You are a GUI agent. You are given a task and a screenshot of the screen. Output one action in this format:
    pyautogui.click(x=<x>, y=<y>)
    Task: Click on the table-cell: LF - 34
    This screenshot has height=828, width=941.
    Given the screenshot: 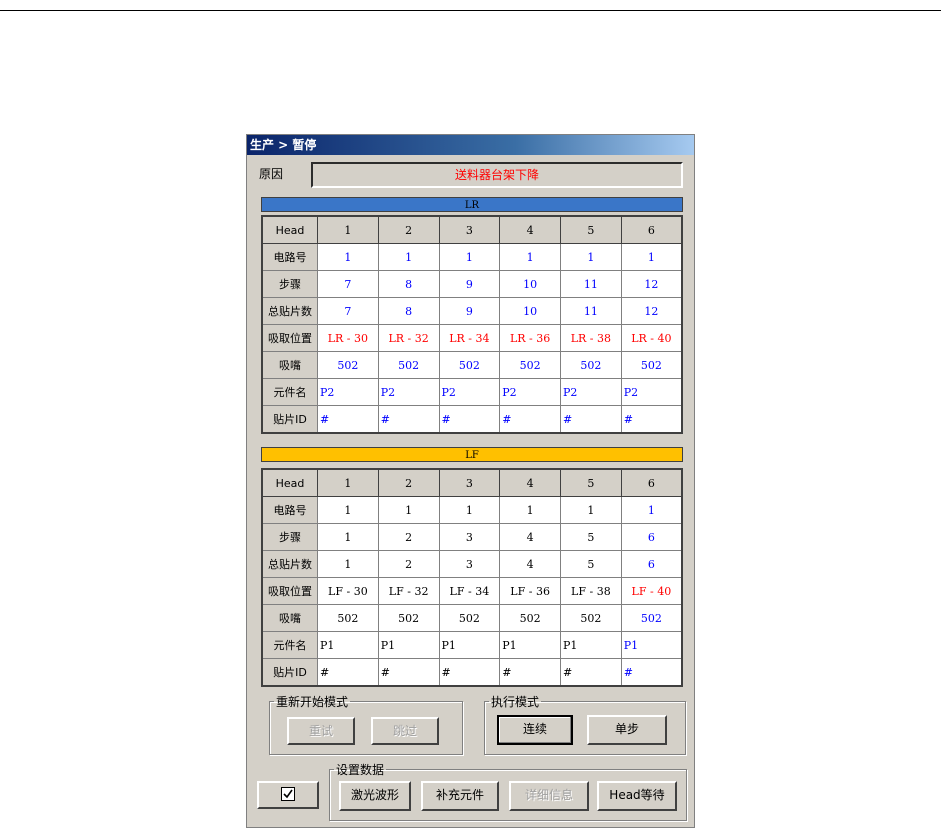 What is the action you would take?
    pyautogui.click(x=469, y=591)
    